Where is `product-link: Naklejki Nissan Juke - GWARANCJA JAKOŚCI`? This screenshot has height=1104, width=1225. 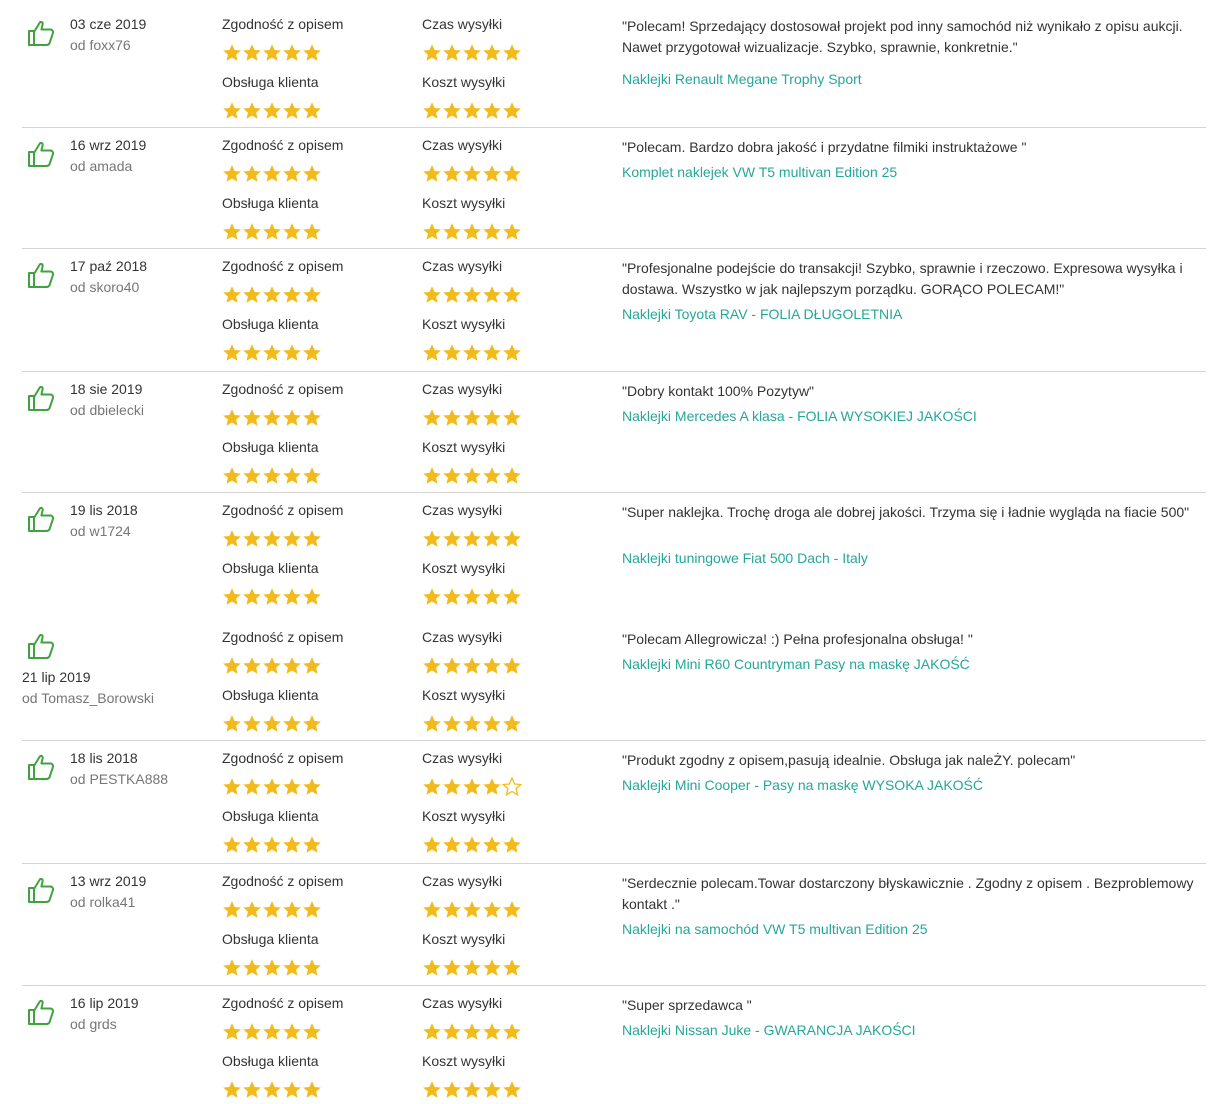 product-link: Naklejki Nissan Juke - GWARANCJA JAKOŚCI is located at coordinates (769, 1030).